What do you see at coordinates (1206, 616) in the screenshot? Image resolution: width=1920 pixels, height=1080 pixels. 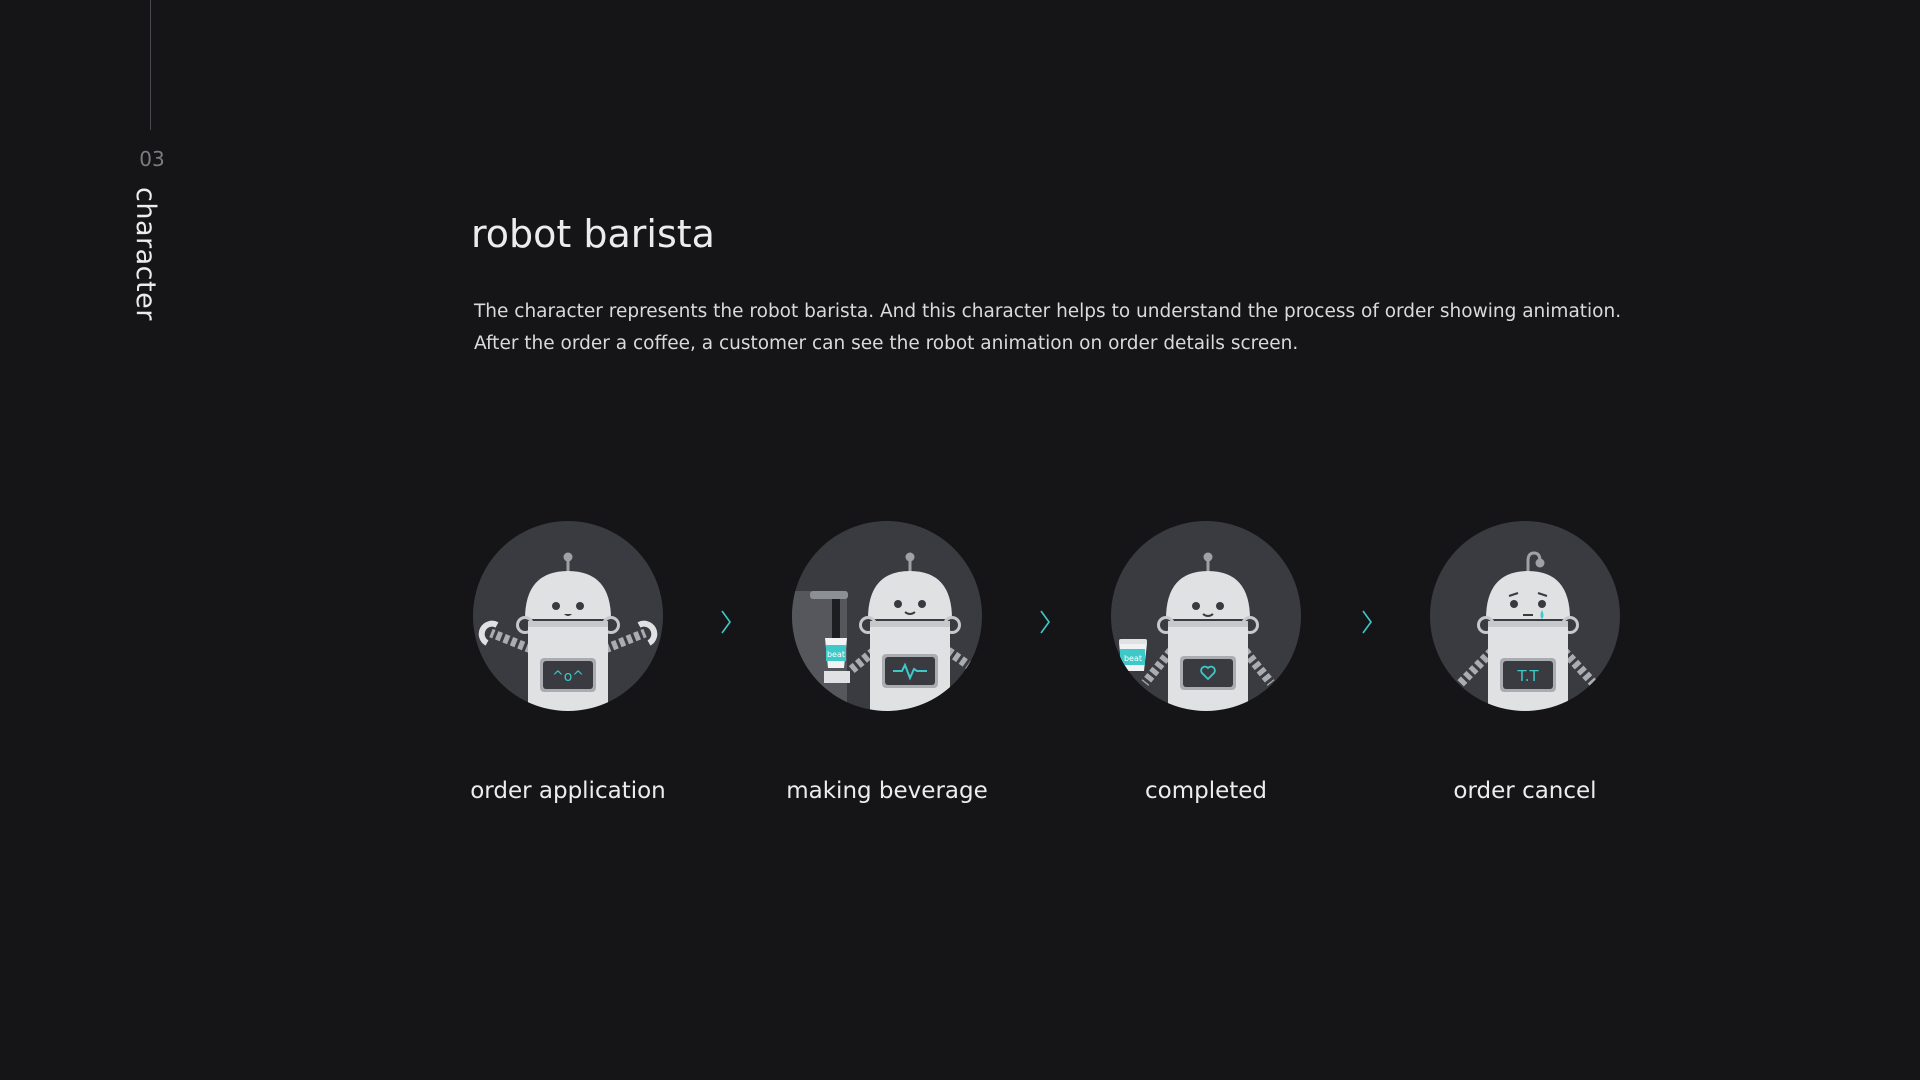 I see `robot-completed-icon: beat` at bounding box center [1206, 616].